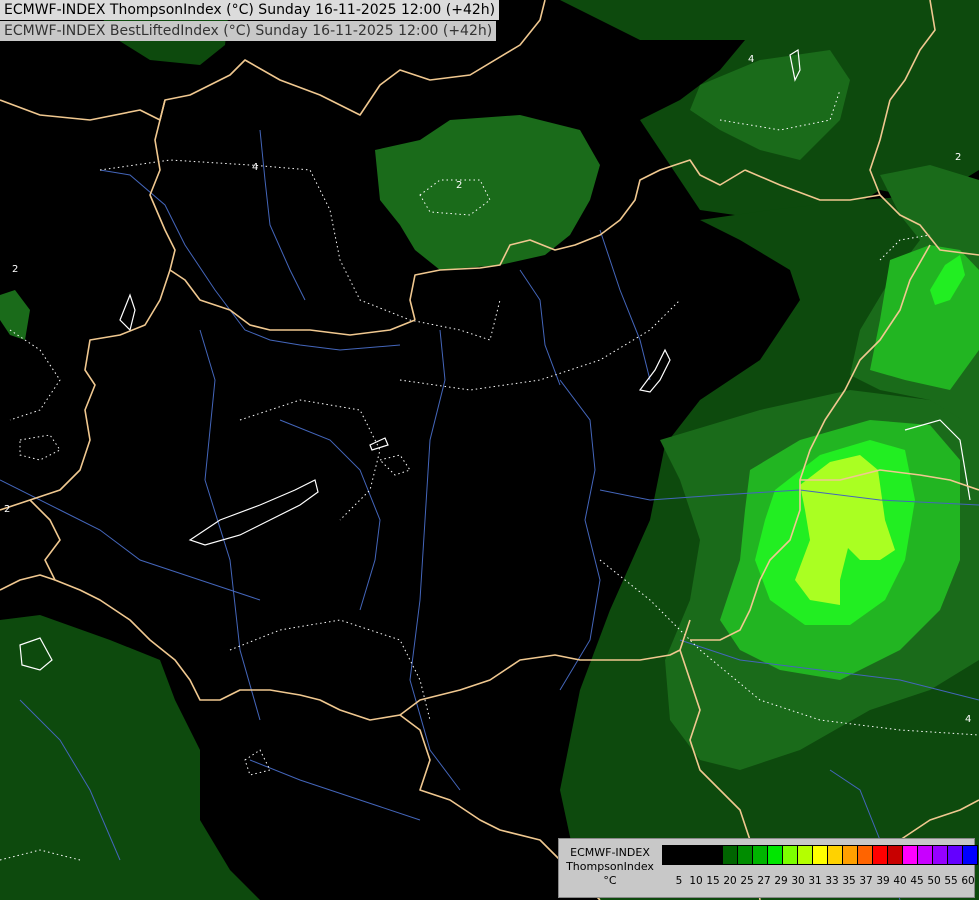  I want to click on legend-unit: °C, so click(610, 880).